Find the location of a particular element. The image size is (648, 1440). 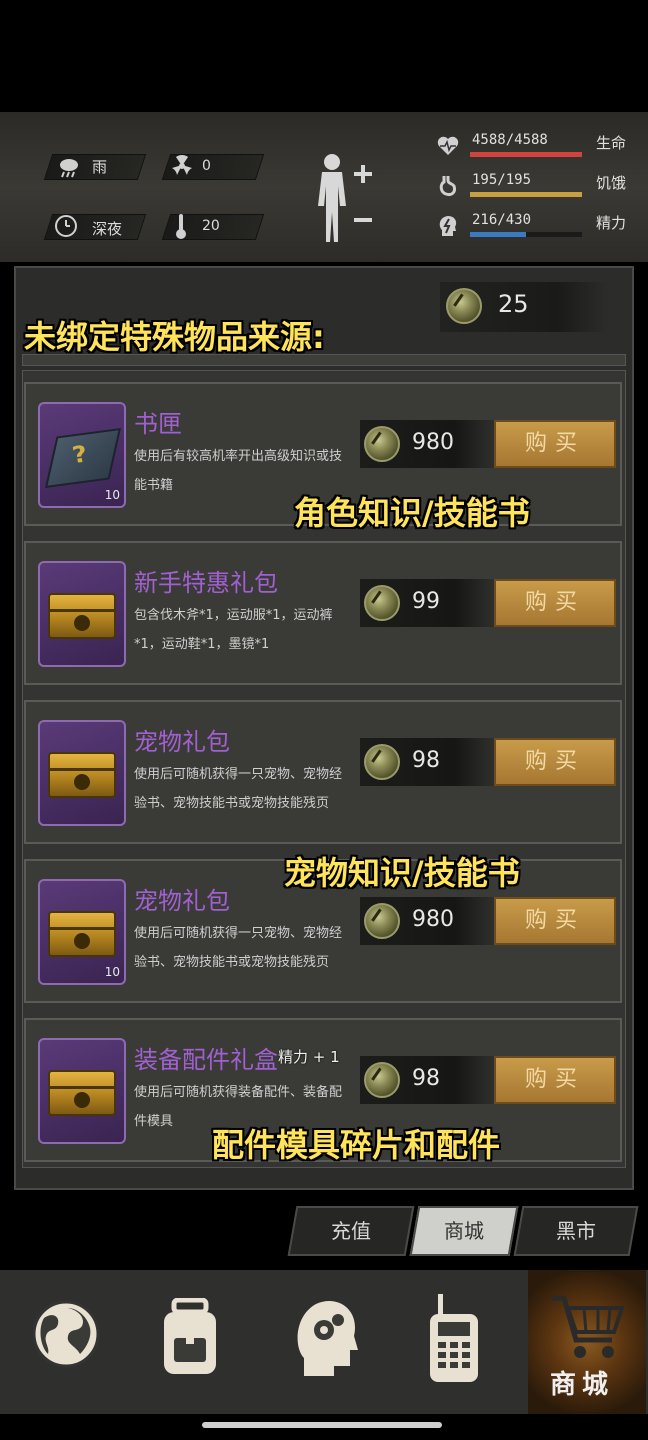

hunger-label: 饥饿 is located at coordinates (611, 183).